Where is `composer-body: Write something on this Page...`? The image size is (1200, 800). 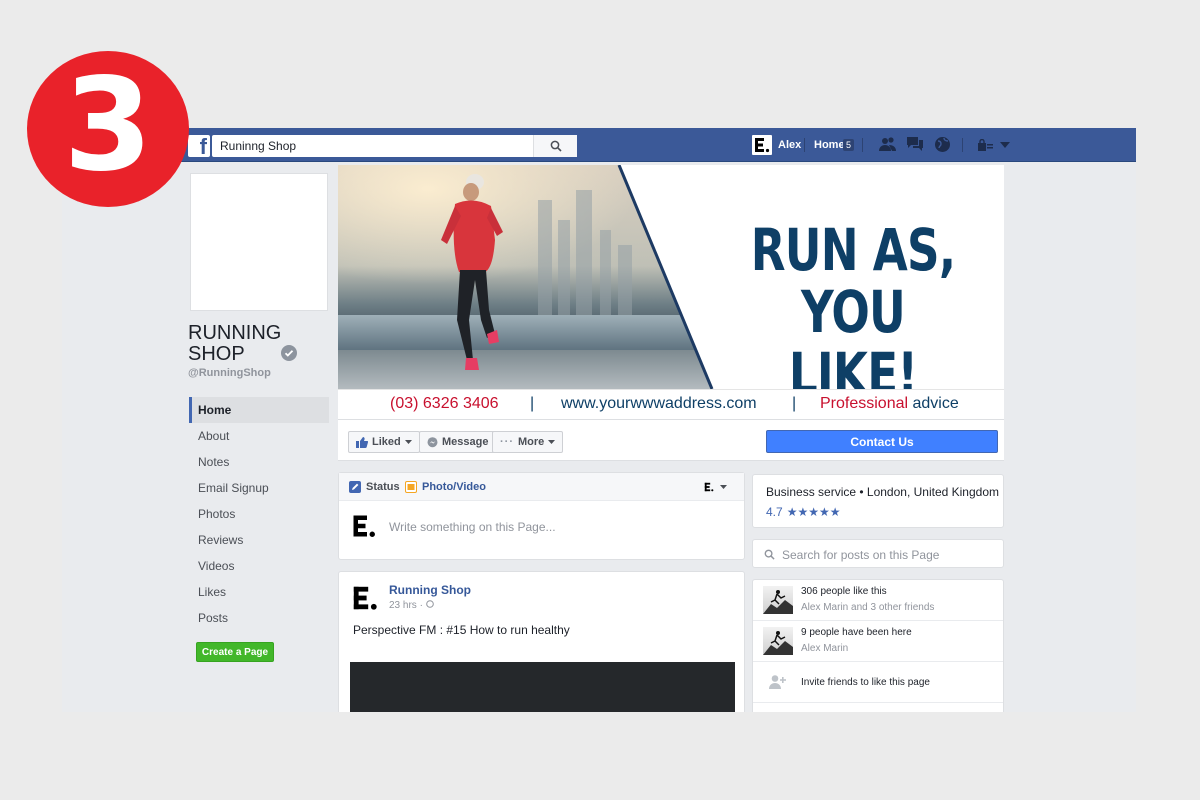 composer-body: Write something on this Page... is located at coordinates (541, 530).